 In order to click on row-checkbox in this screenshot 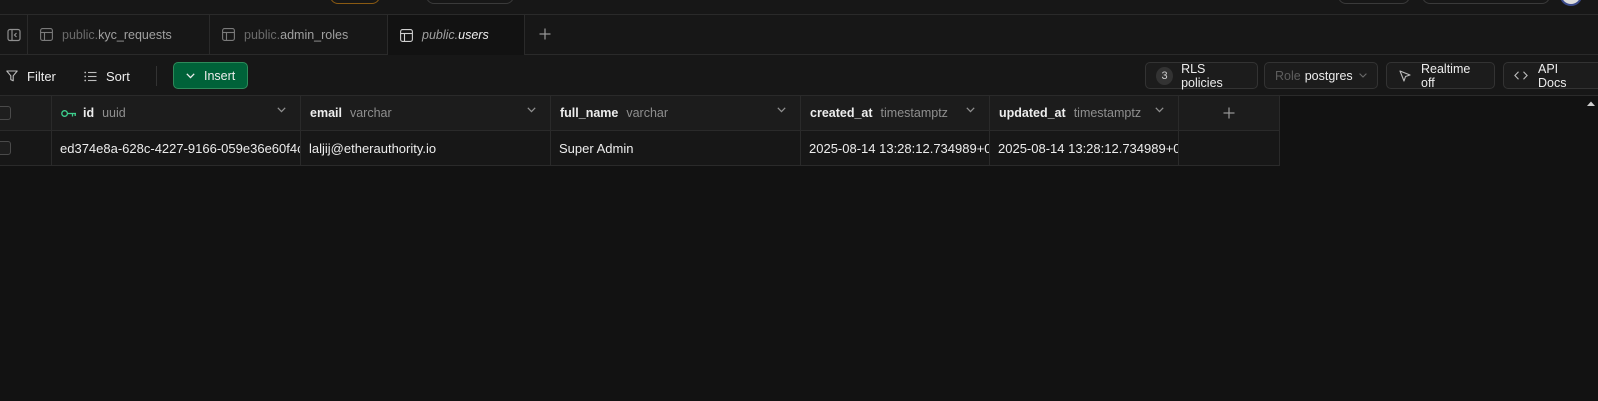, I will do `click(5, 148)`.